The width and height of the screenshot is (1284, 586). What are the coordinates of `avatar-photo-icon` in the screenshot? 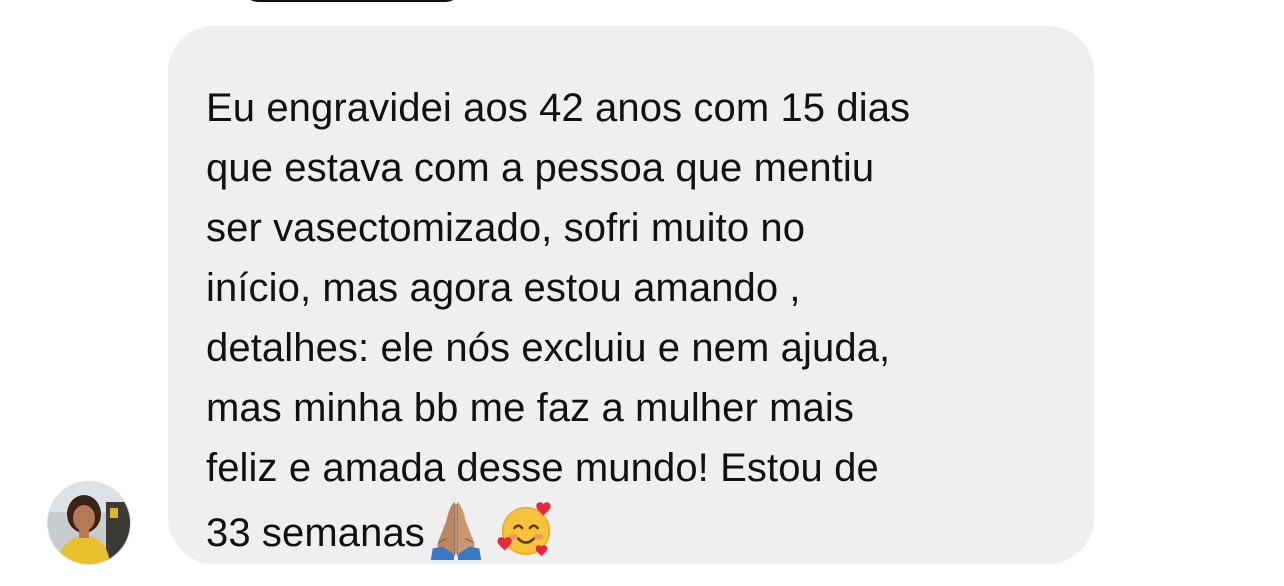 It's located at (89, 523).